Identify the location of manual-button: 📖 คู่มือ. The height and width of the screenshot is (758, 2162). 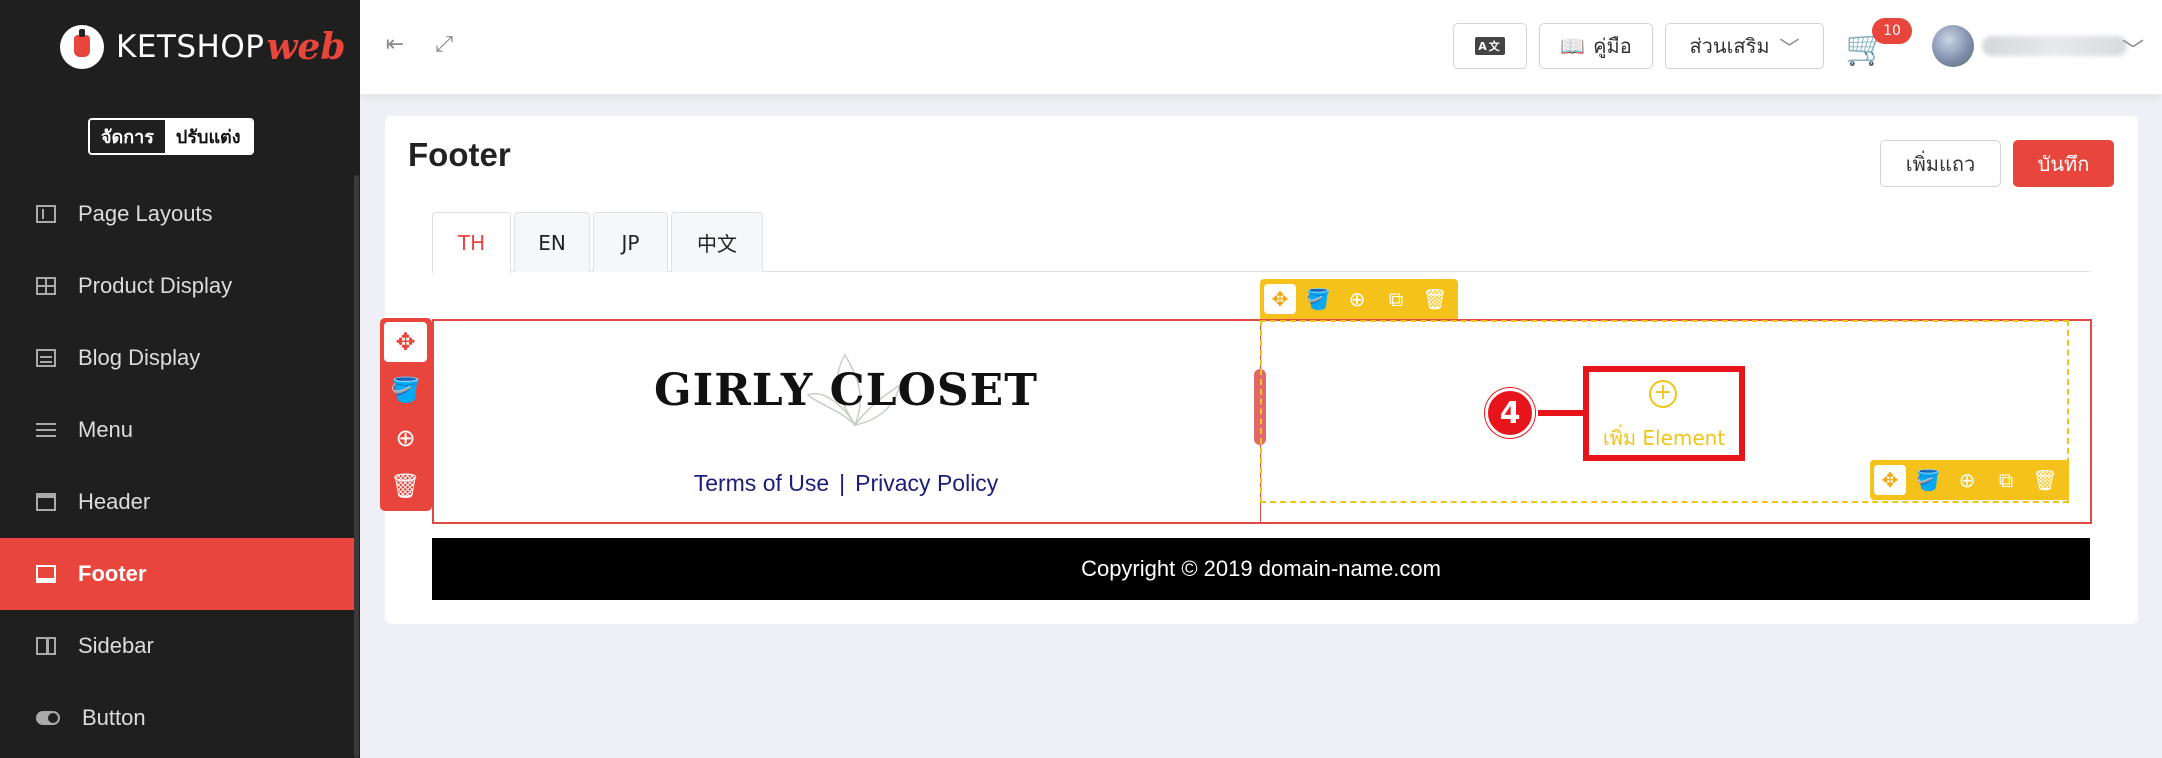
(1596, 46).